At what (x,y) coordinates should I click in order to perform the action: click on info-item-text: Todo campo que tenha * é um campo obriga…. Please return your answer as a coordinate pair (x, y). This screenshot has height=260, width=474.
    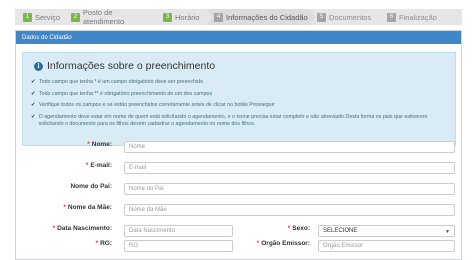
    Looking at the image, I should click on (121, 82).